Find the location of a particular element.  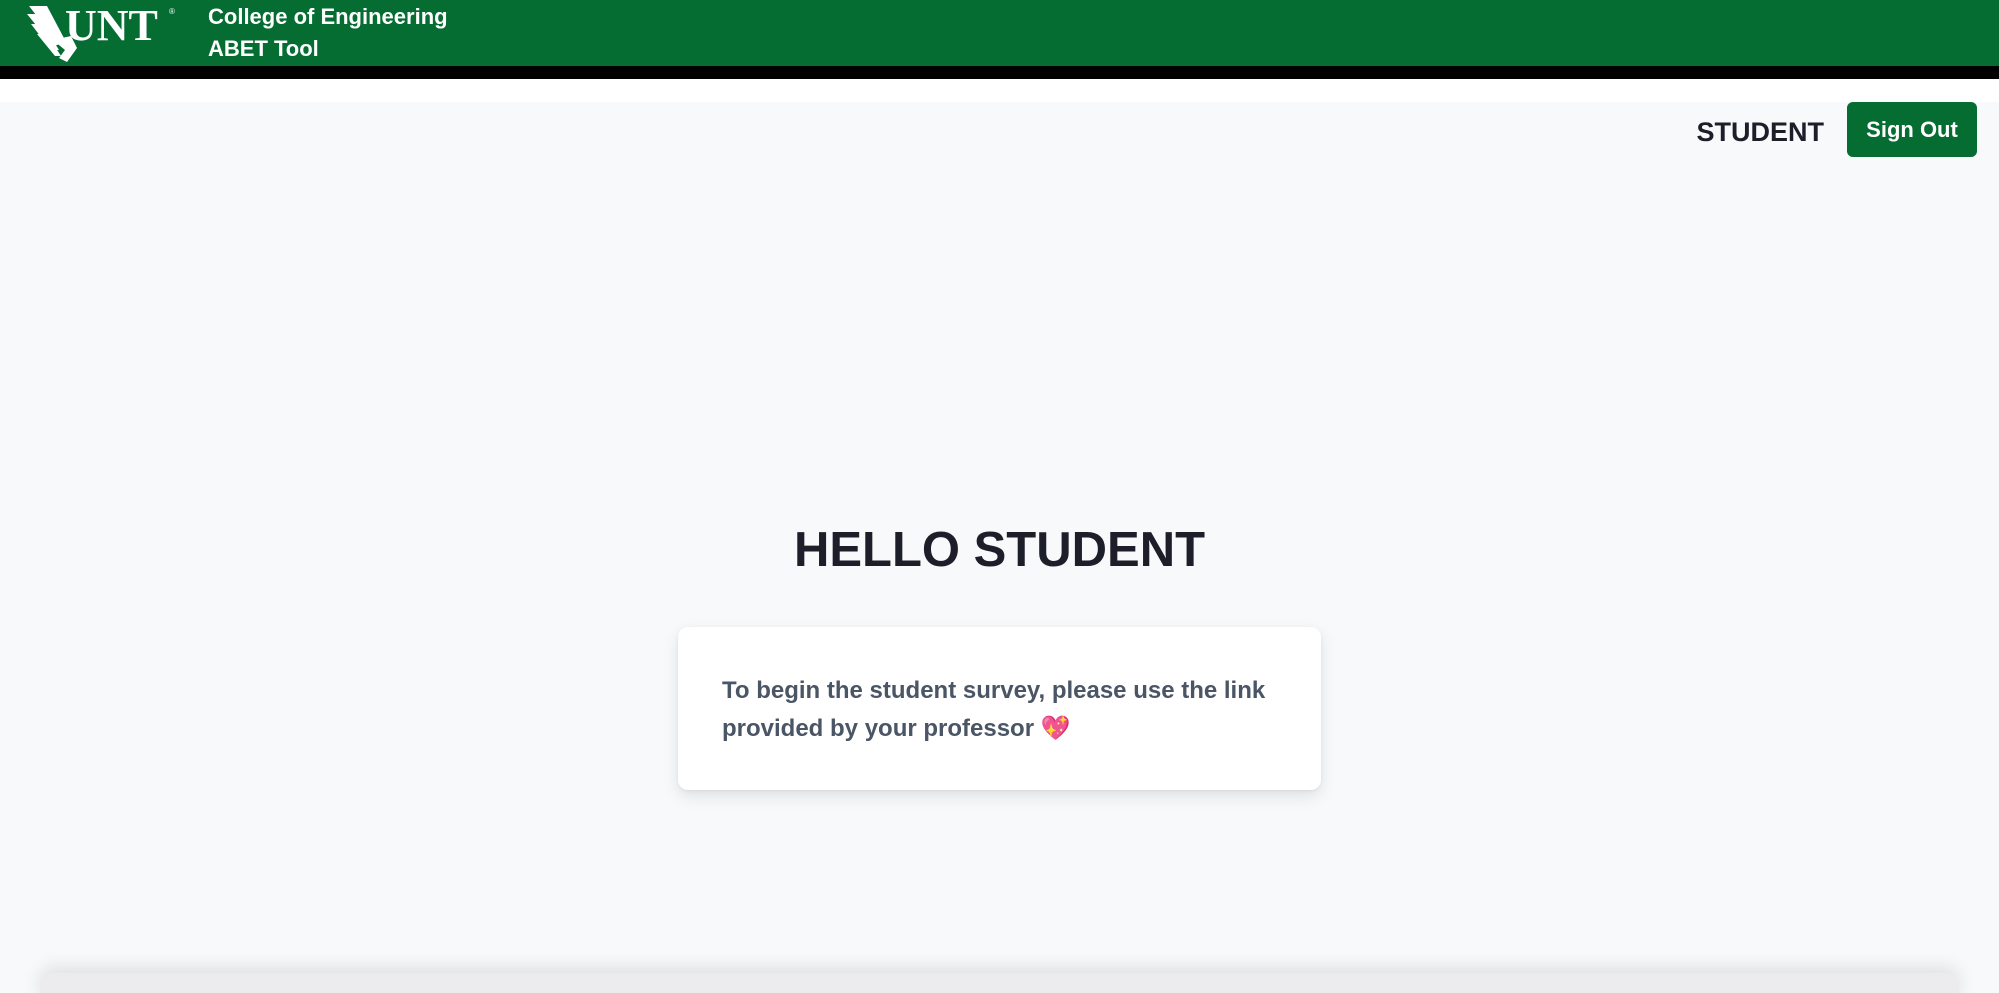

top-banner: UNT ® College of Engineering ABET Tool is located at coordinates (999, 39).